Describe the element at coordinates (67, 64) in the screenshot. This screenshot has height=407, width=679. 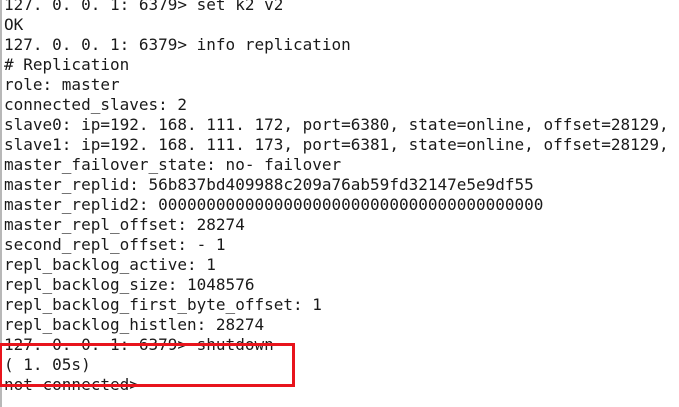
I see `terminal-line-section-header: # Replication` at that location.